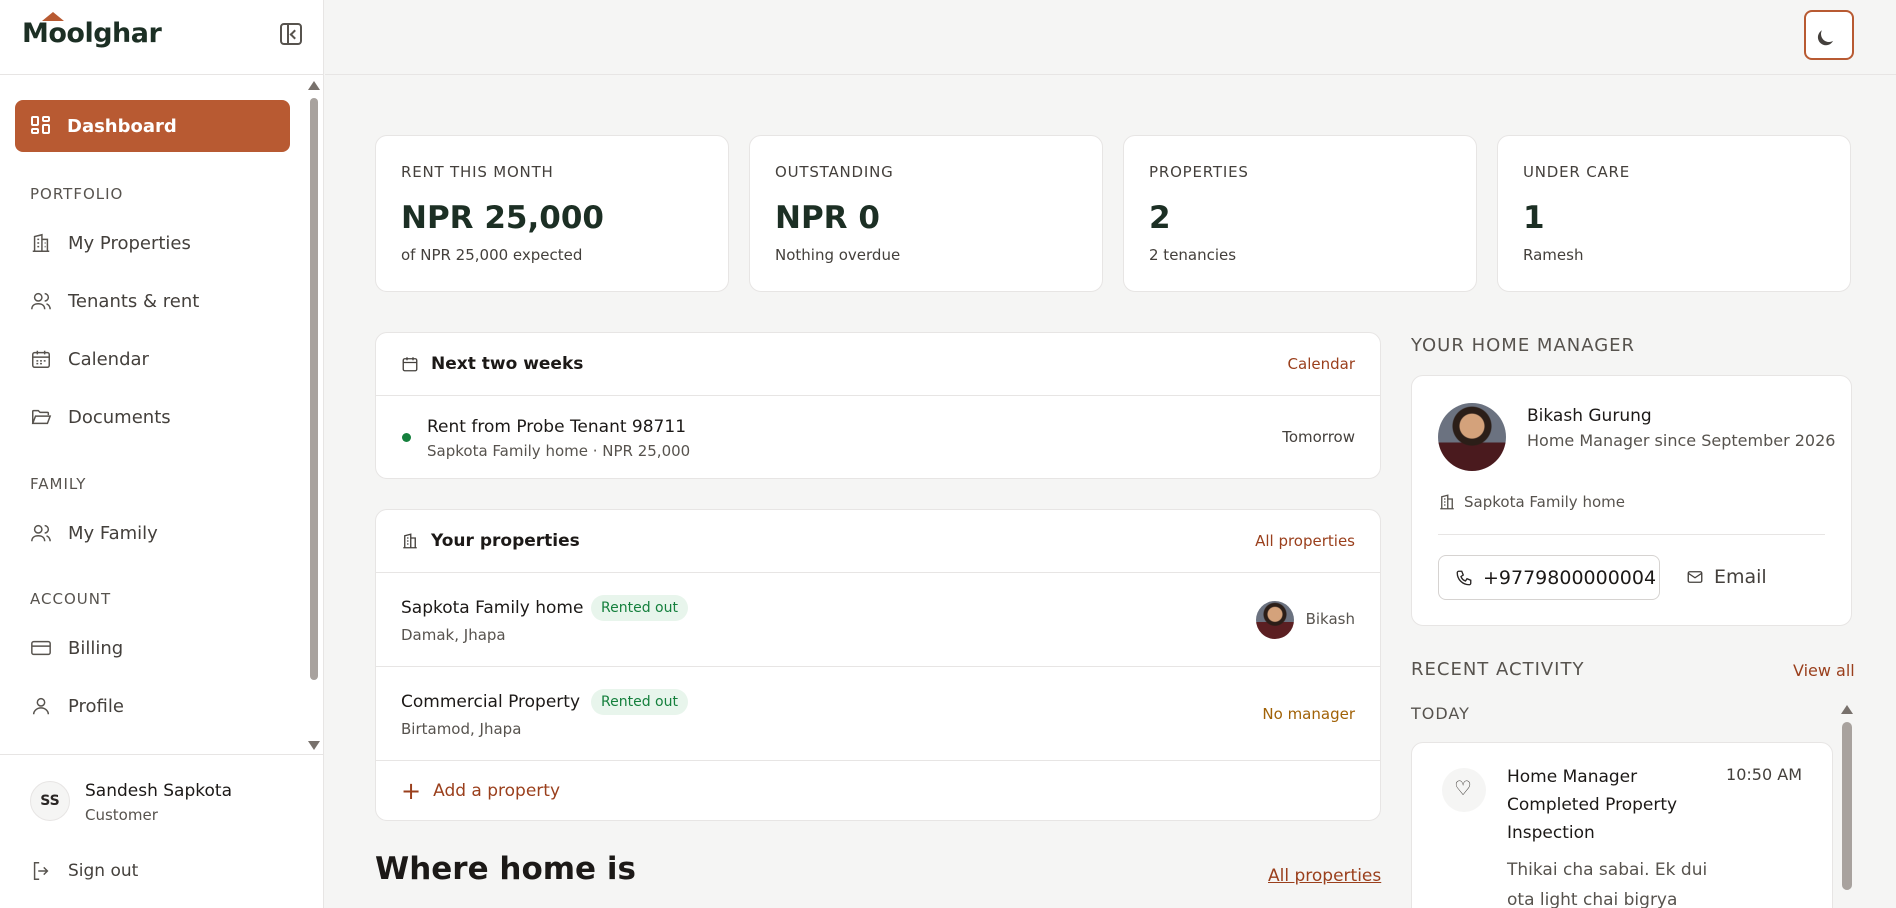  Describe the element at coordinates (103, 871) in the screenshot. I see `sign-out-label: Sign out` at that location.